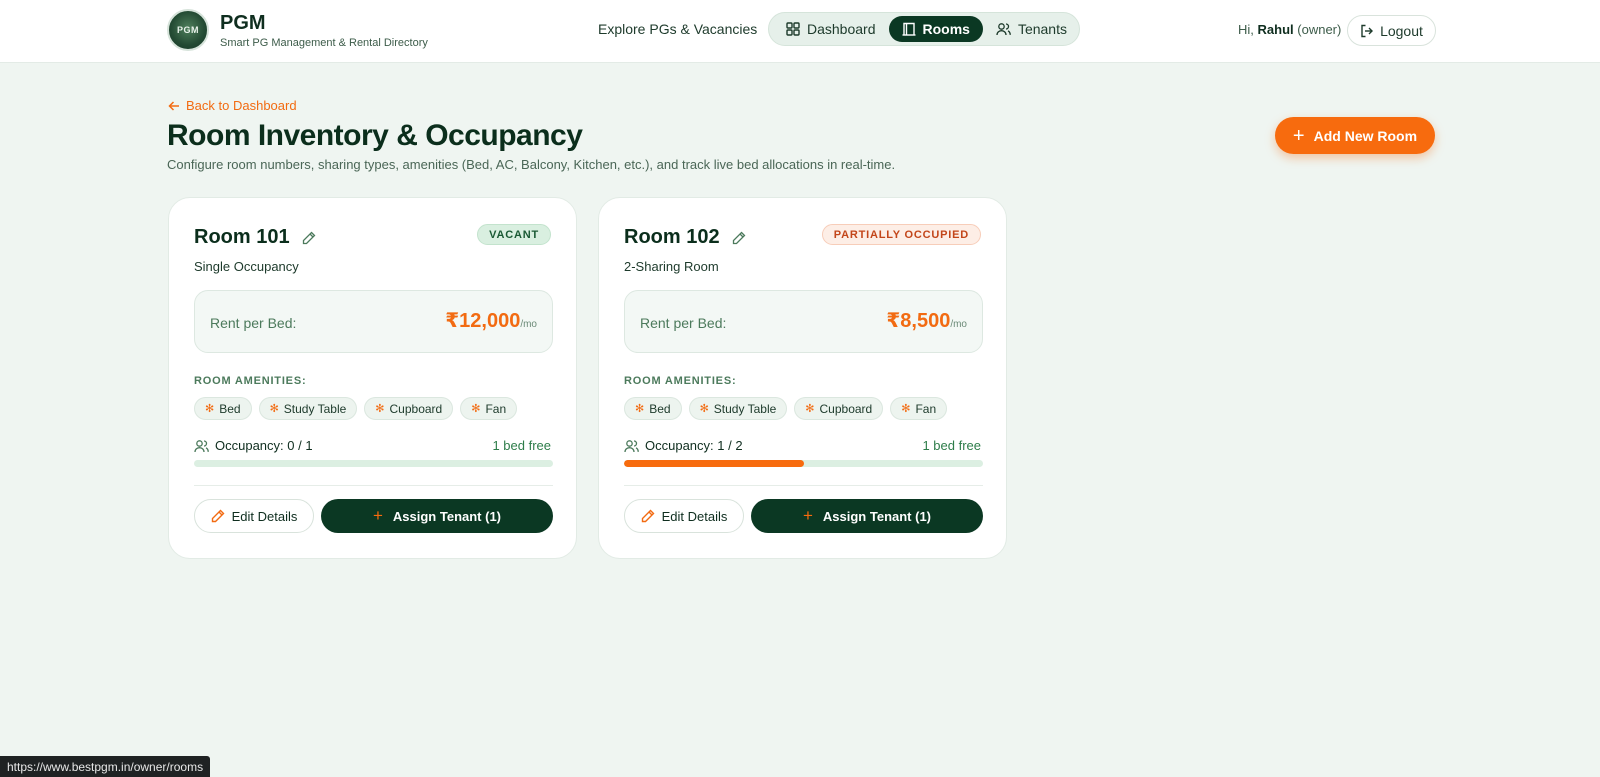  What do you see at coordinates (672, 237) in the screenshot?
I see `room-name: Room 102` at bounding box center [672, 237].